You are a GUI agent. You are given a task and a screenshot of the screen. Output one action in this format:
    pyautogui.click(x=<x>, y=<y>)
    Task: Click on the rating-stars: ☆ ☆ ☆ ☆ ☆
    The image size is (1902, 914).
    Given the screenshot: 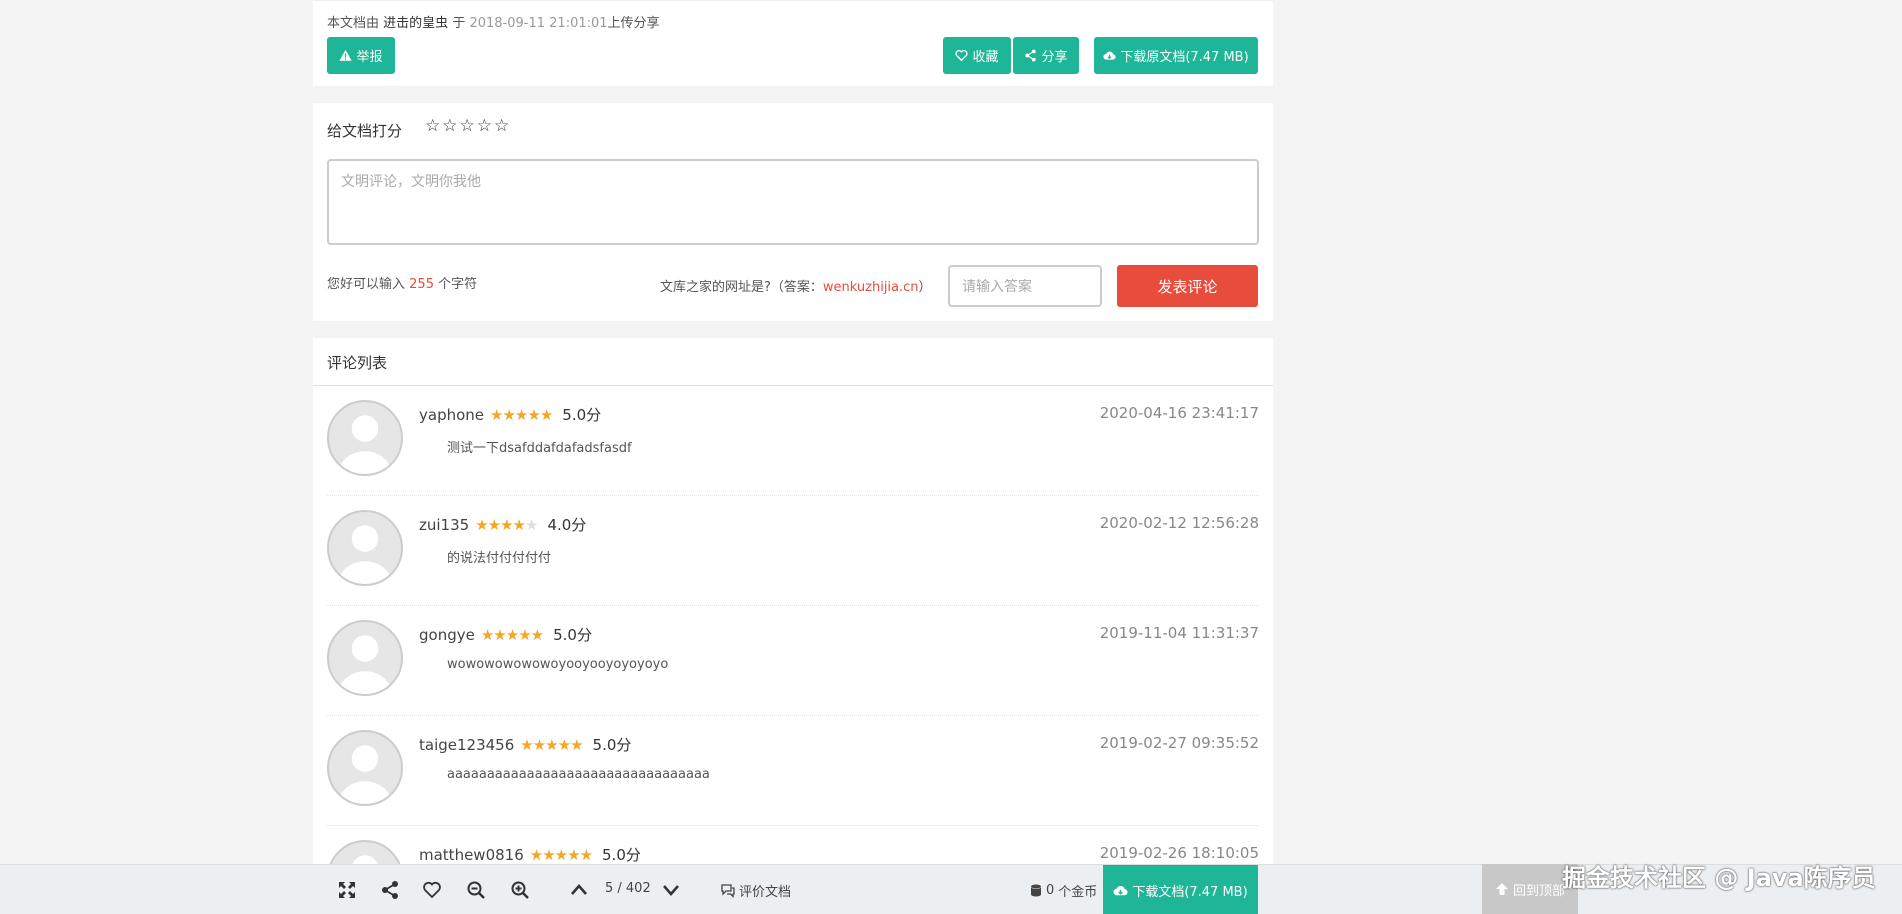 What is the action you would take?
    pyautogui.click(x=467, y=126)
    